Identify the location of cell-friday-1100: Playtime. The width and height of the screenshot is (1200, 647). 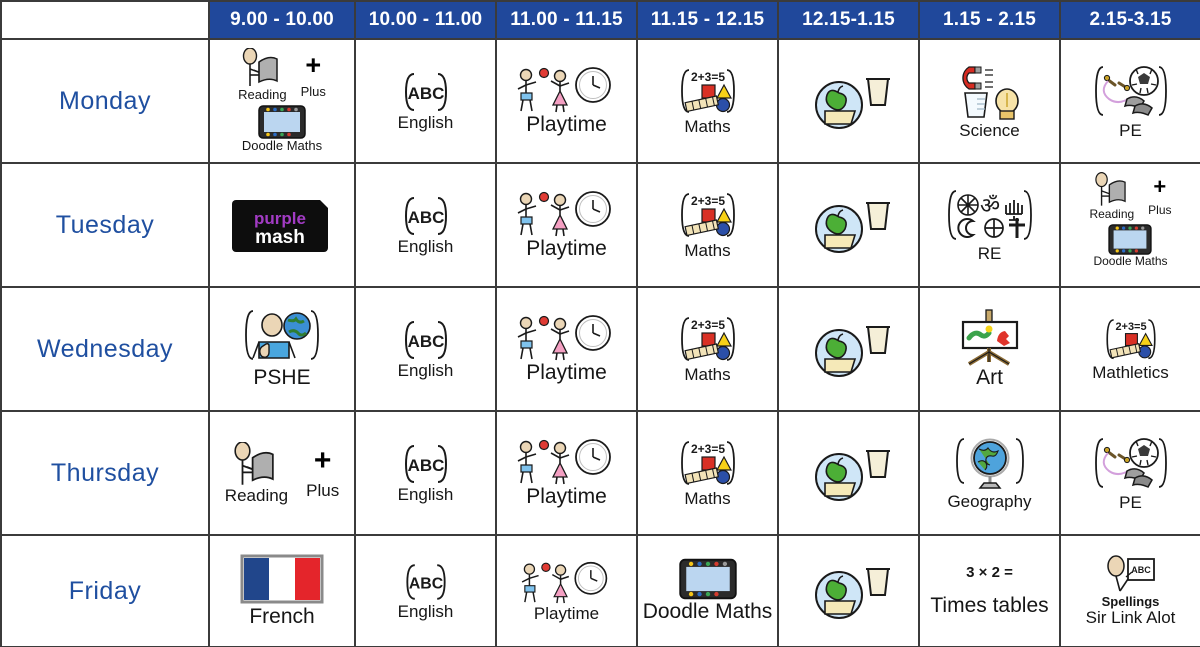
(566, 590).